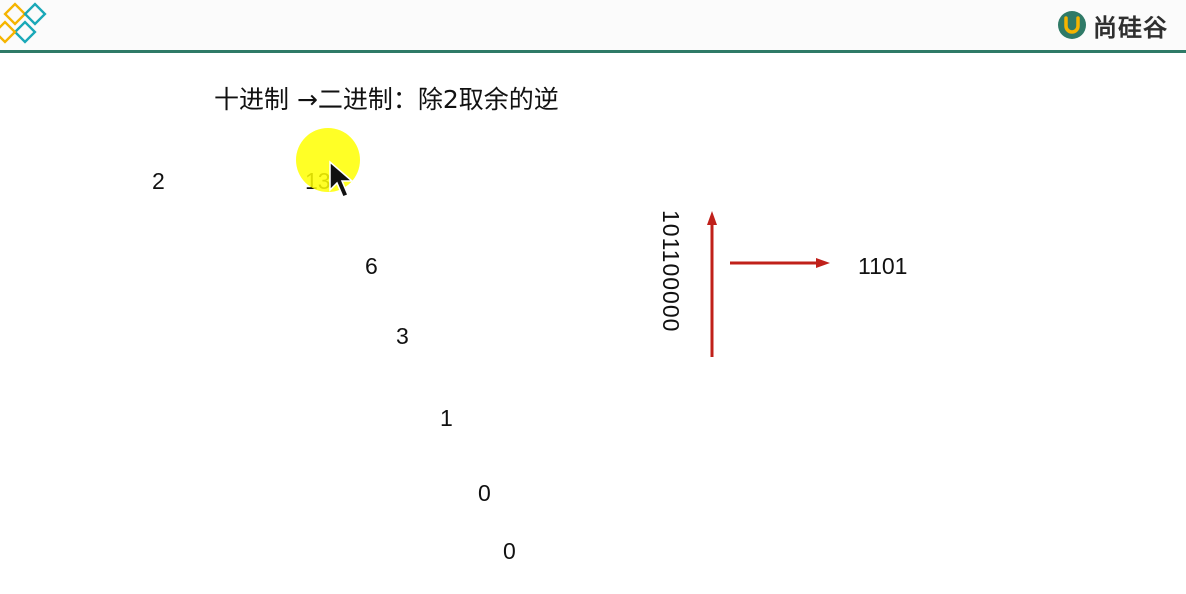 The width and height of the screenshot is (1186, 594). Describe the element at coordinates (484, 493) in the screenshot. I see `quotient-5: 0` at that location.